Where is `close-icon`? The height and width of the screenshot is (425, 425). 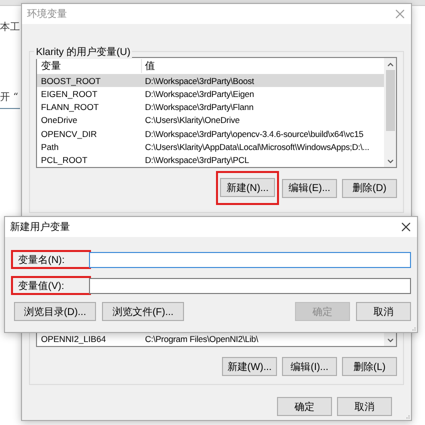
close-icon is located at coordinates (406, 227).